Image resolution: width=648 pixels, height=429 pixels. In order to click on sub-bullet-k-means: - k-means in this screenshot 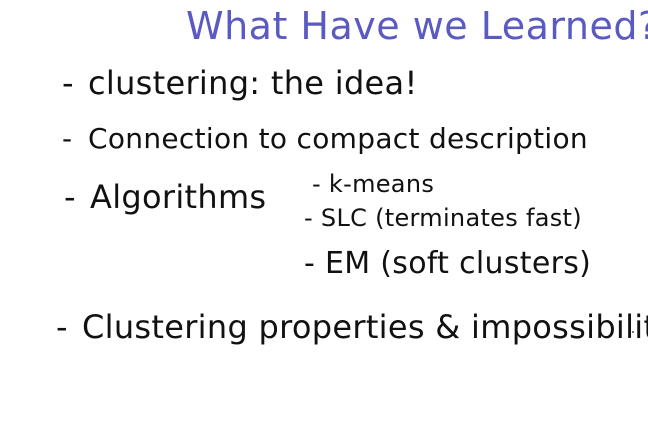, I will do `click(373, 184)`.